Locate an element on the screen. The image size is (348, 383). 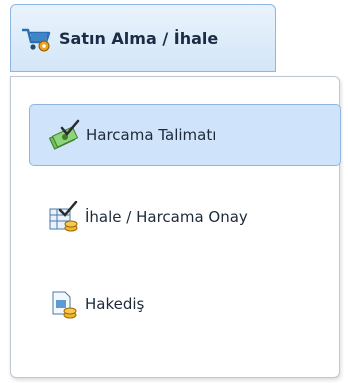
menu-item-label: İhale / Harcama Onay is located at coordinates (166, 217).